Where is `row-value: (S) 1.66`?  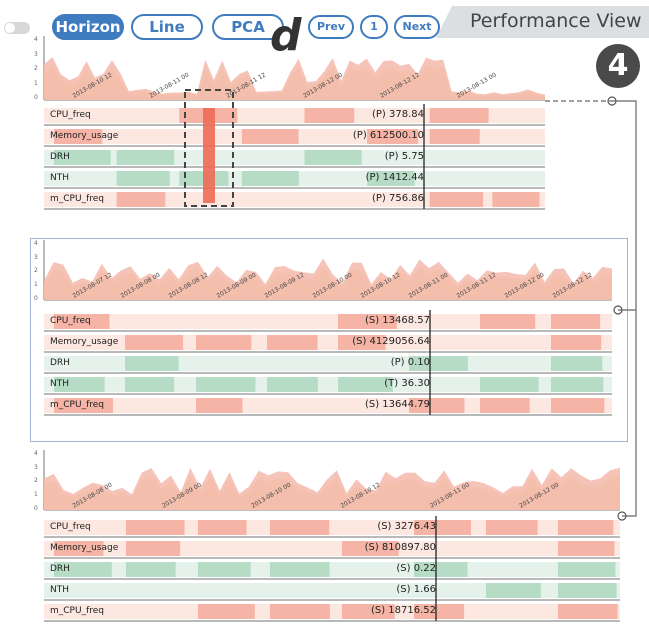
row-value: (S) 1.66 is located at coordinates (416, 589).